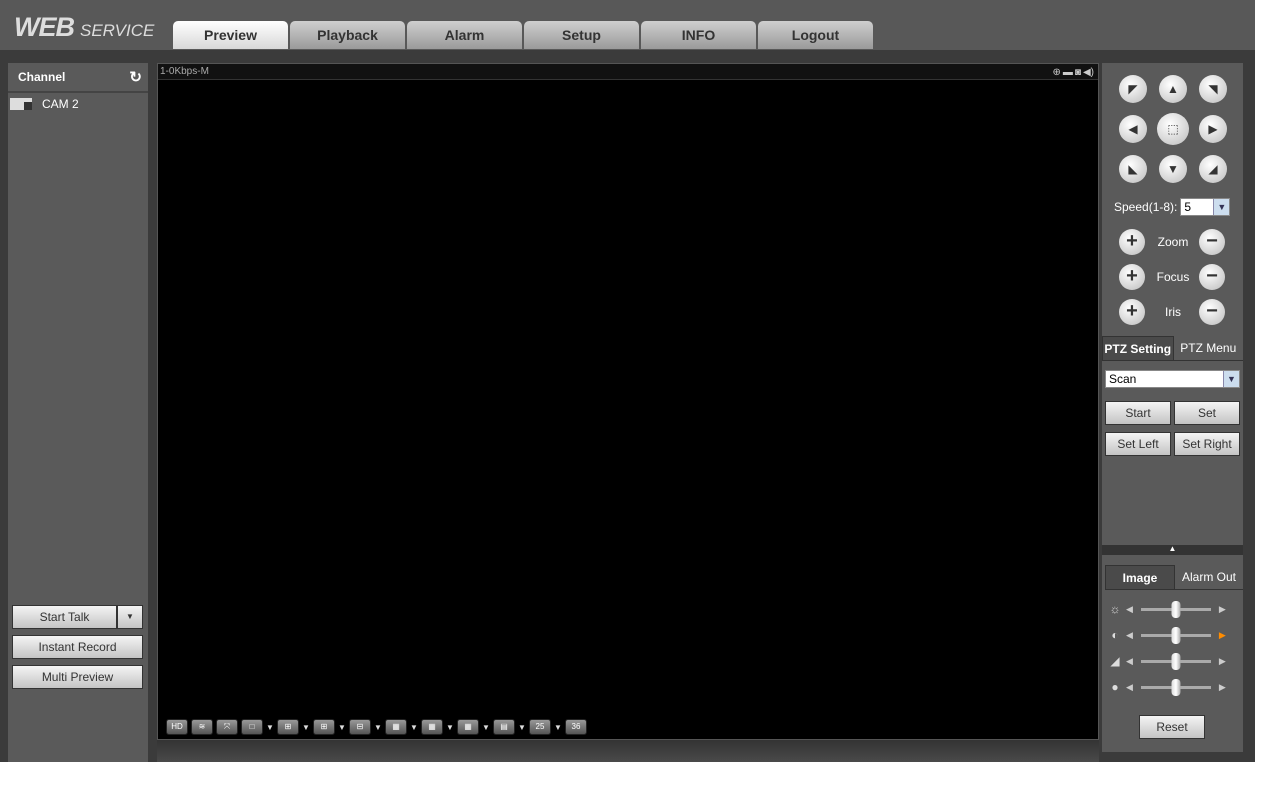  What do you see at coordinates (117, 30) in the screenshot?
I see `logo-sub: SERVICE` at bounding box center [117, 30].